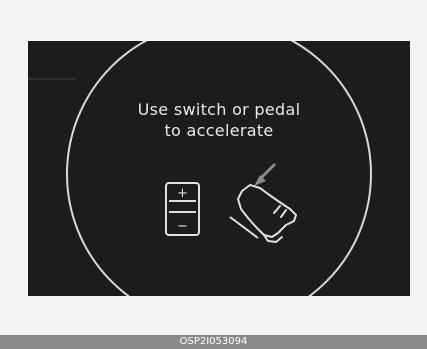 Image resolution: width=427 pixels, height=349 pixels. Describe the element at coordinates (182, 226) in the screenshot. I see `switch-minus-label: −` at that location.